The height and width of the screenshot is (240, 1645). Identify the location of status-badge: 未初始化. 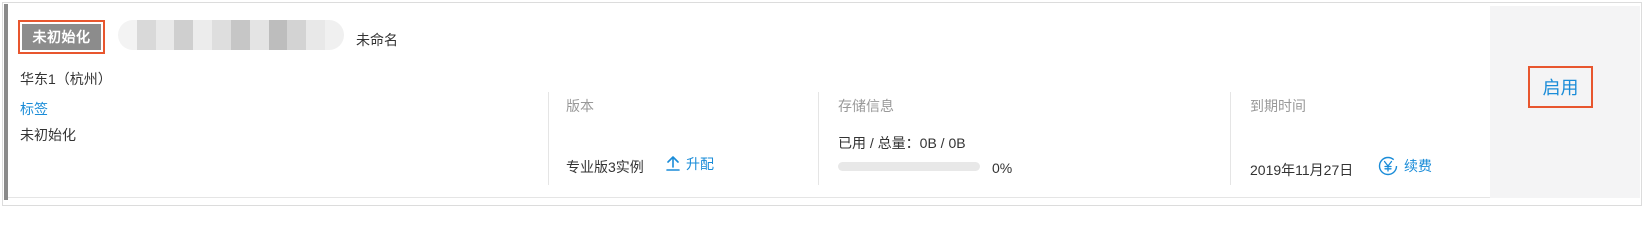
(61, 37).